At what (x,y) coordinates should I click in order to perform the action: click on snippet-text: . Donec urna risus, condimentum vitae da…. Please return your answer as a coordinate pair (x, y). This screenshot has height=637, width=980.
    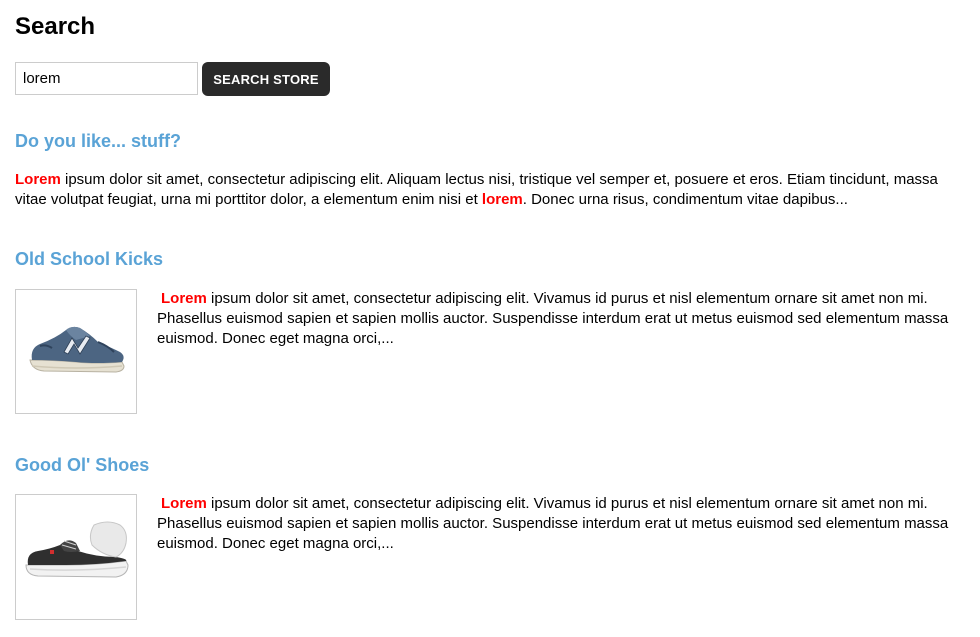
    Looking at the image, I should click on (685, 199).